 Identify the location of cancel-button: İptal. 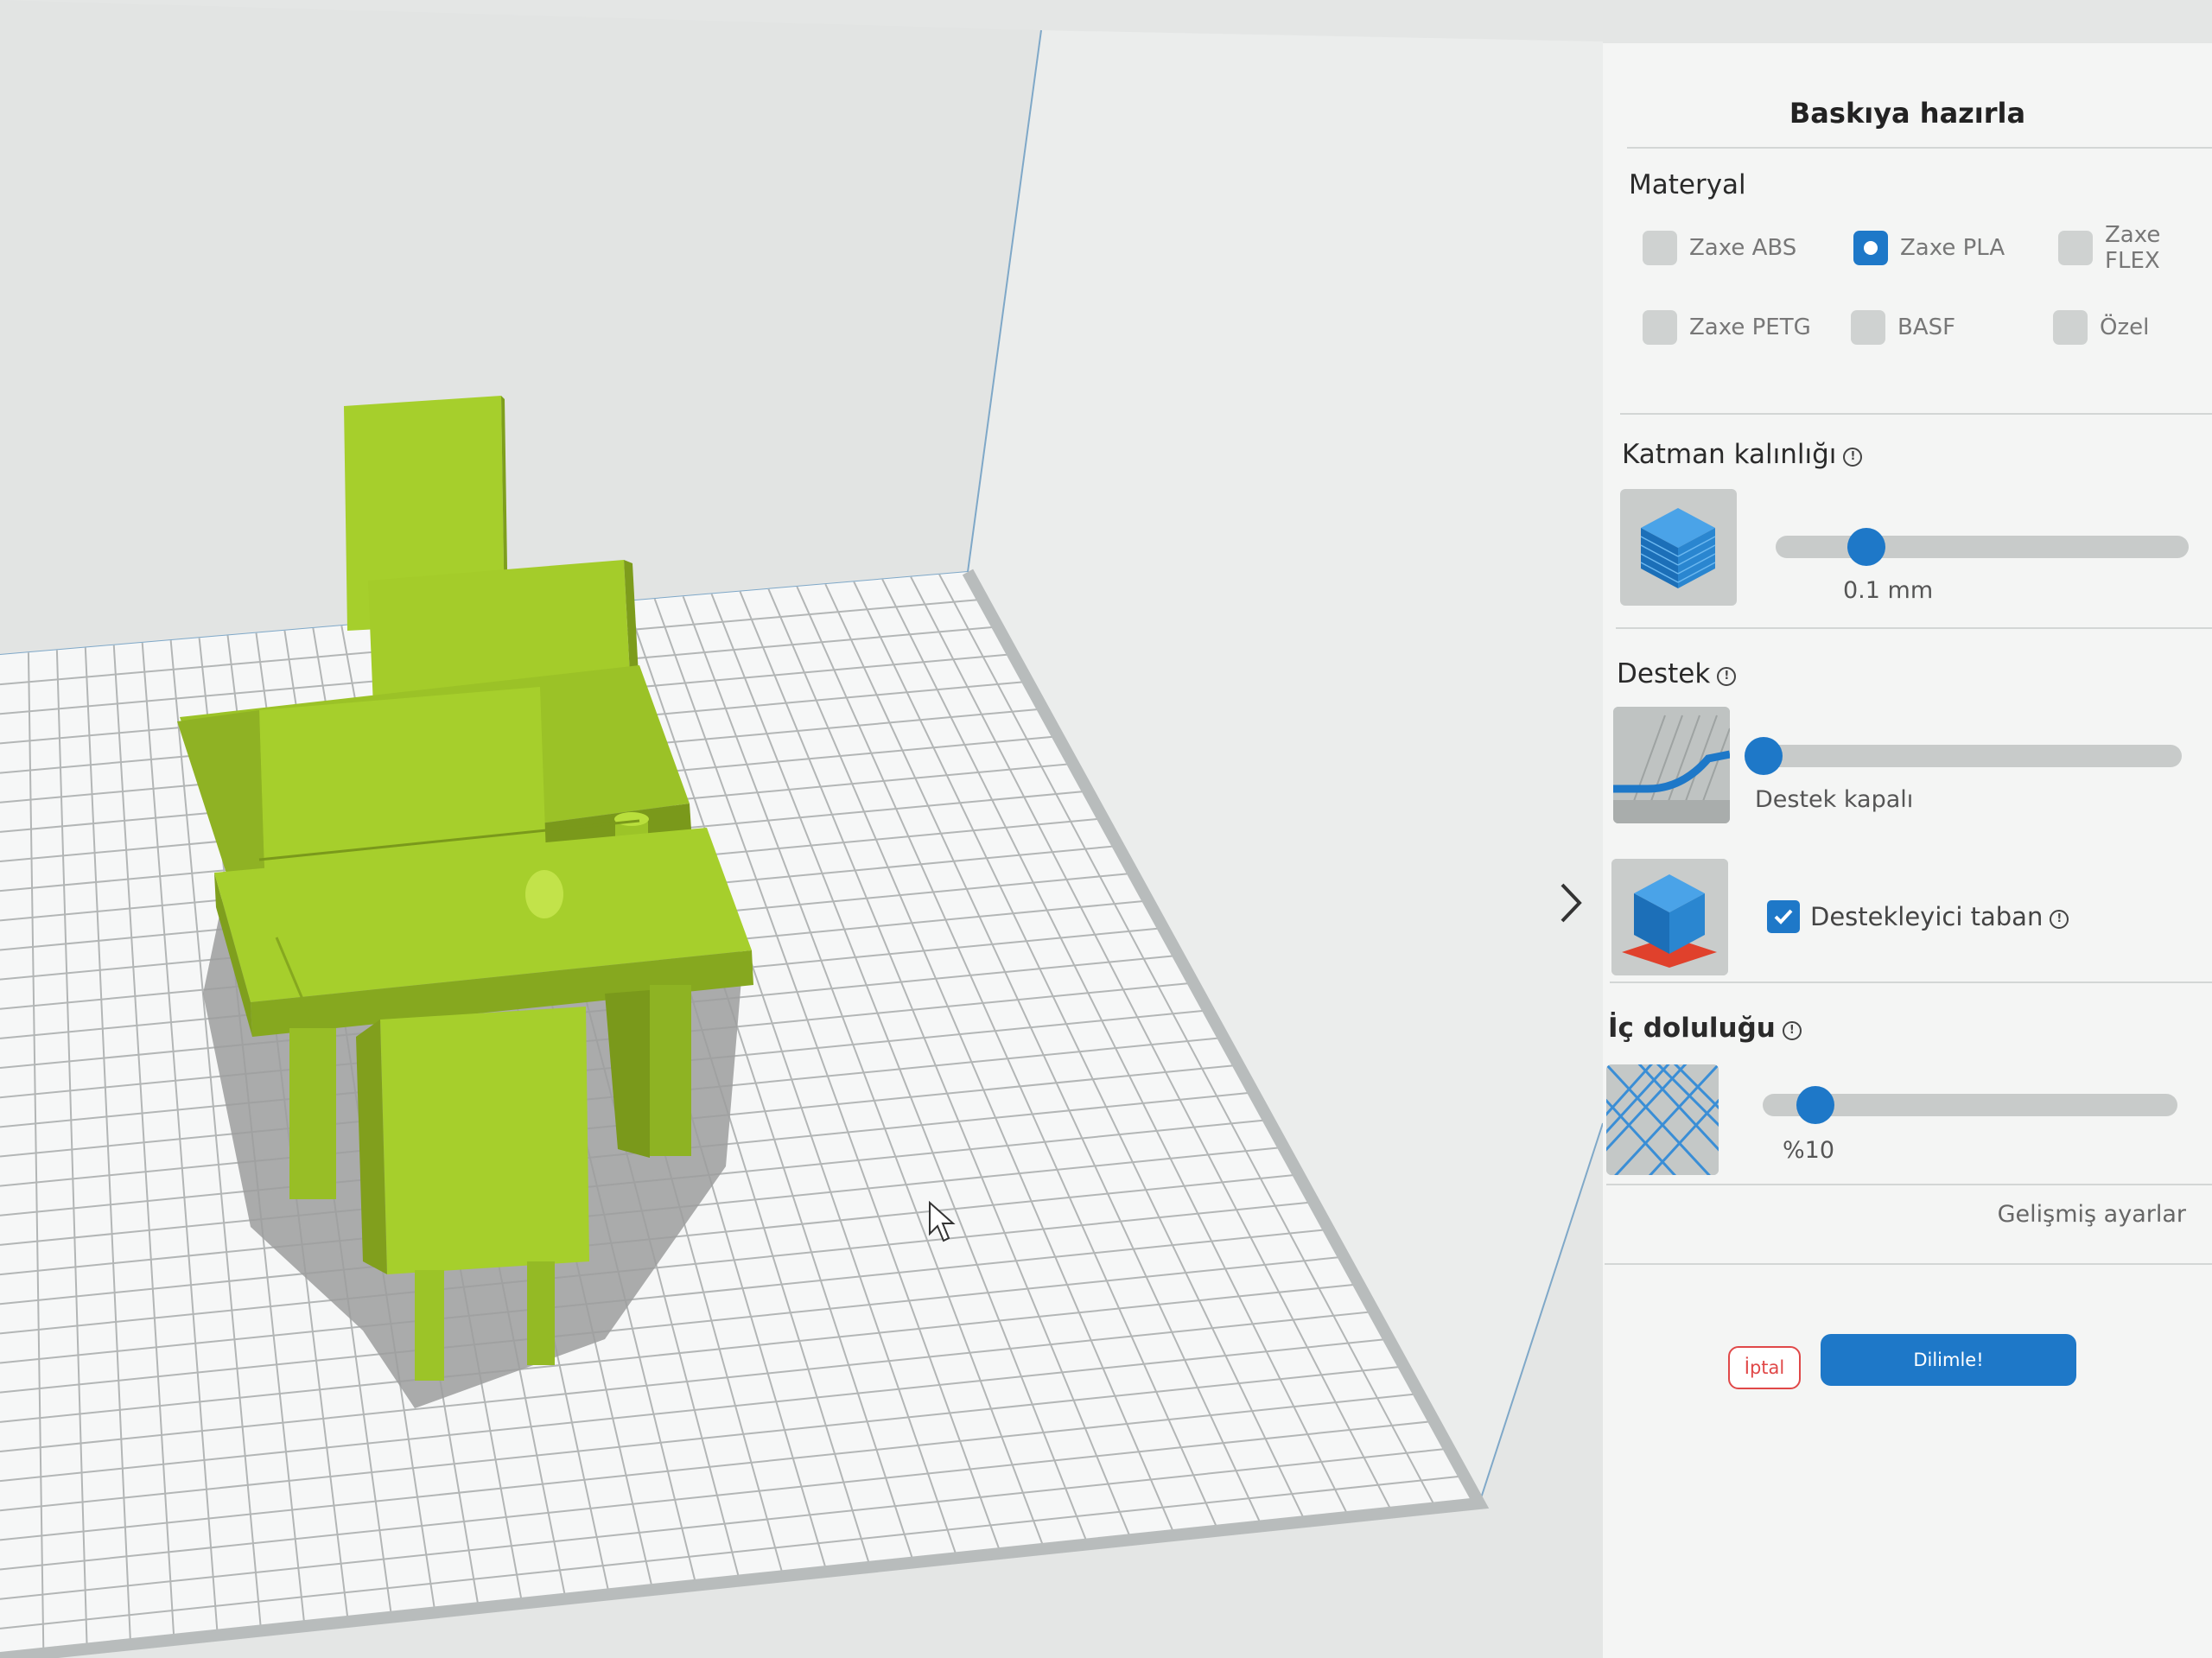
(1764, 1367).